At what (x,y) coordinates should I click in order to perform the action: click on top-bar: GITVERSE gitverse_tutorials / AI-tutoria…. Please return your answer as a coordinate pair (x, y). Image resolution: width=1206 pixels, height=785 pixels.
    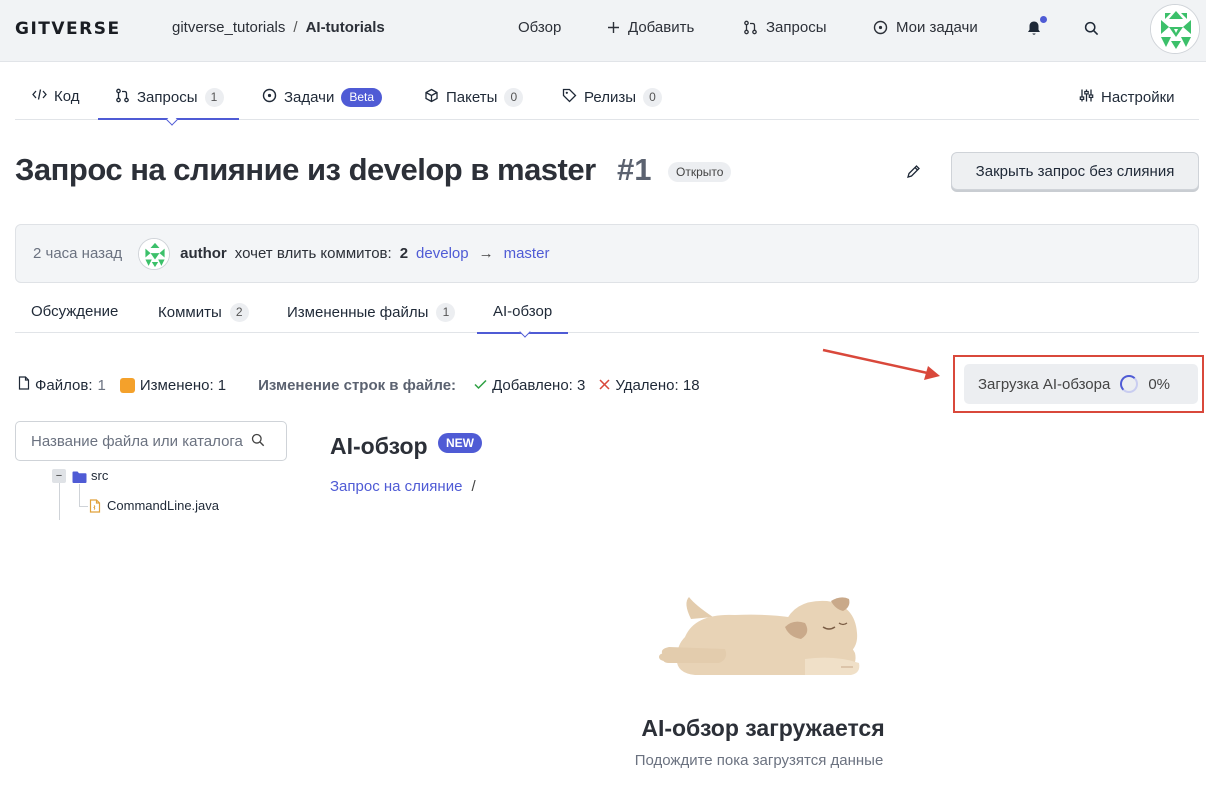
    Looking at the image, I should click on (603, 31).